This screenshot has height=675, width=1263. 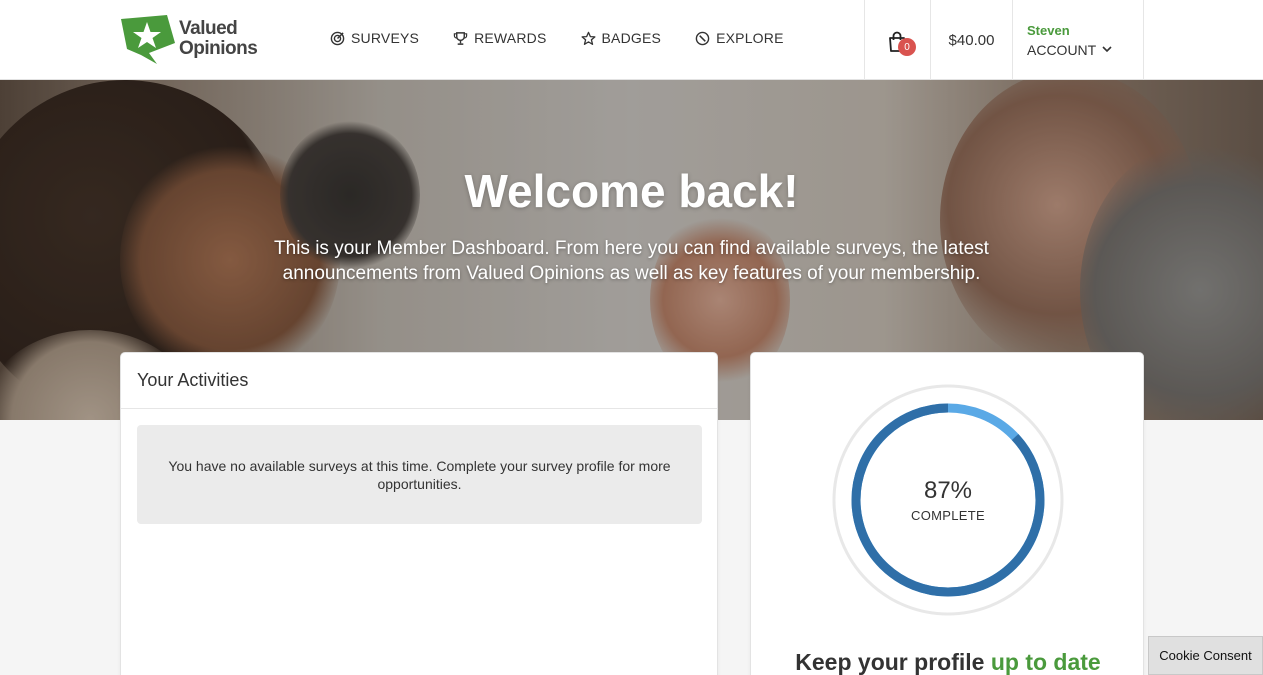 I want to click on ring-text: 87% COMPLETE, so click(x=948, y=500).